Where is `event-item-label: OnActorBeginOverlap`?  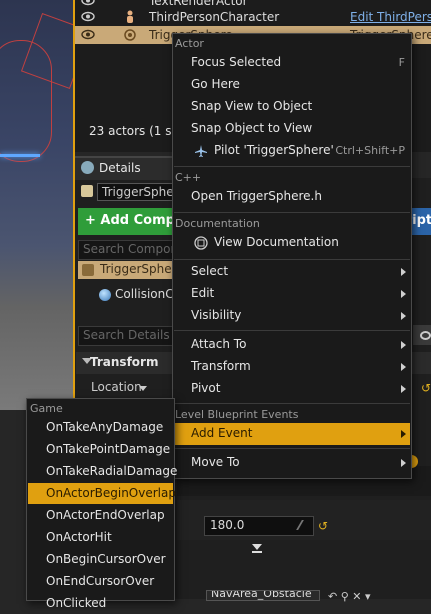 event-item-label: OnActorBeginOverlap is located at coordinates (111, 493).